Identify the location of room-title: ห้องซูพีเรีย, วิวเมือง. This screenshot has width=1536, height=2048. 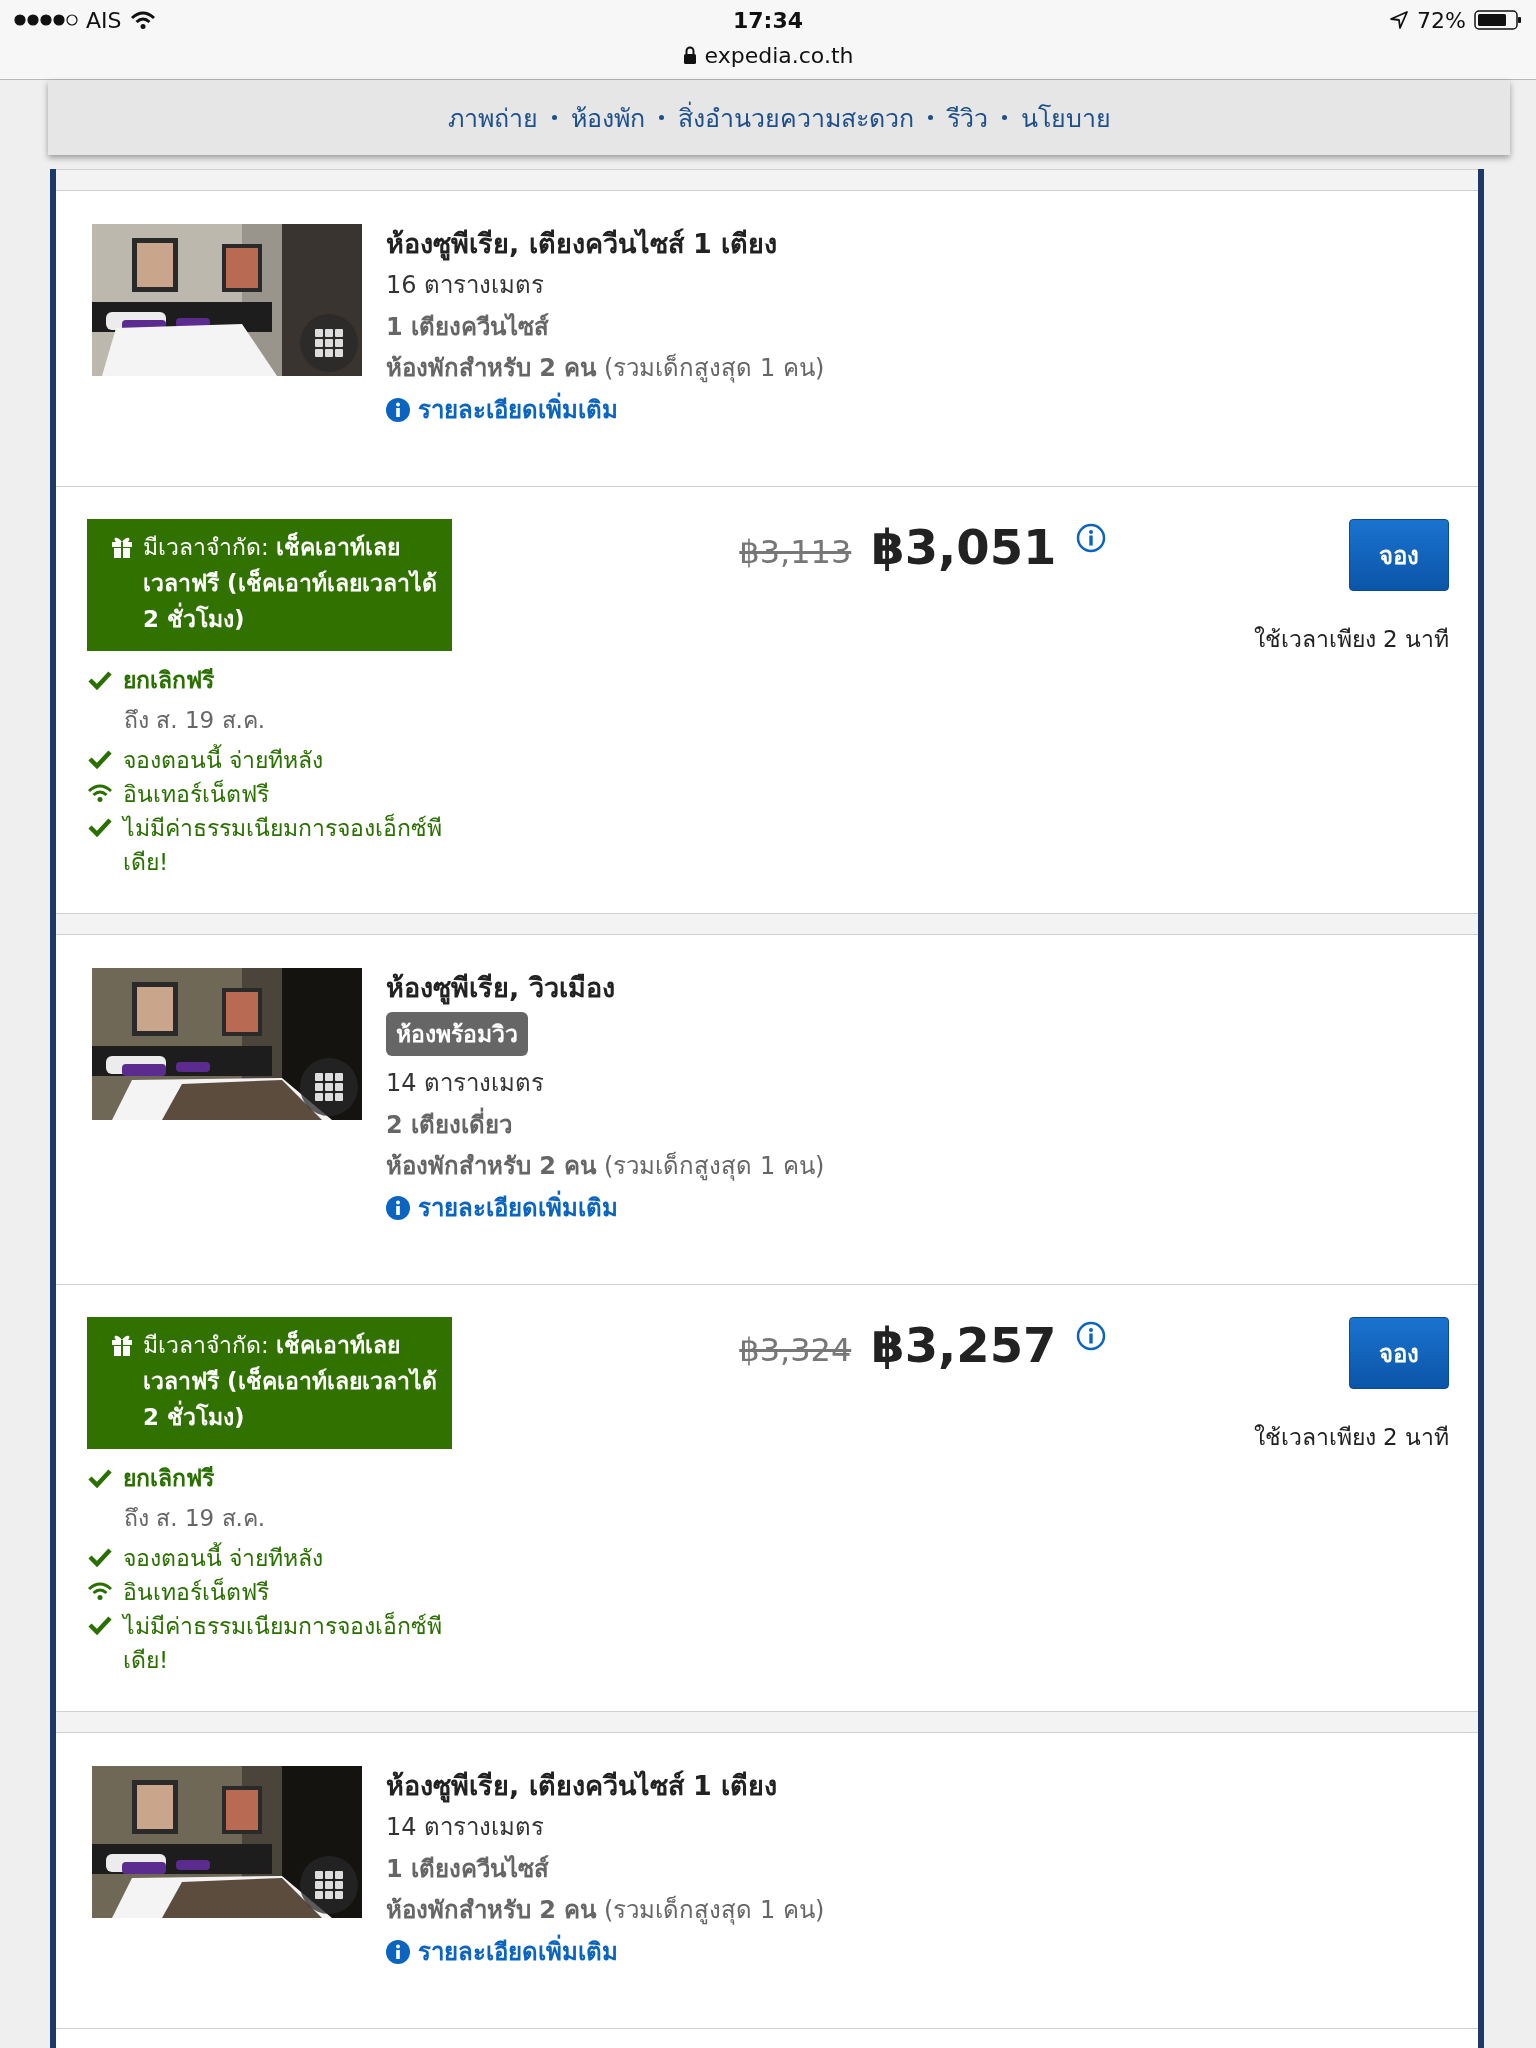
(500, 989).